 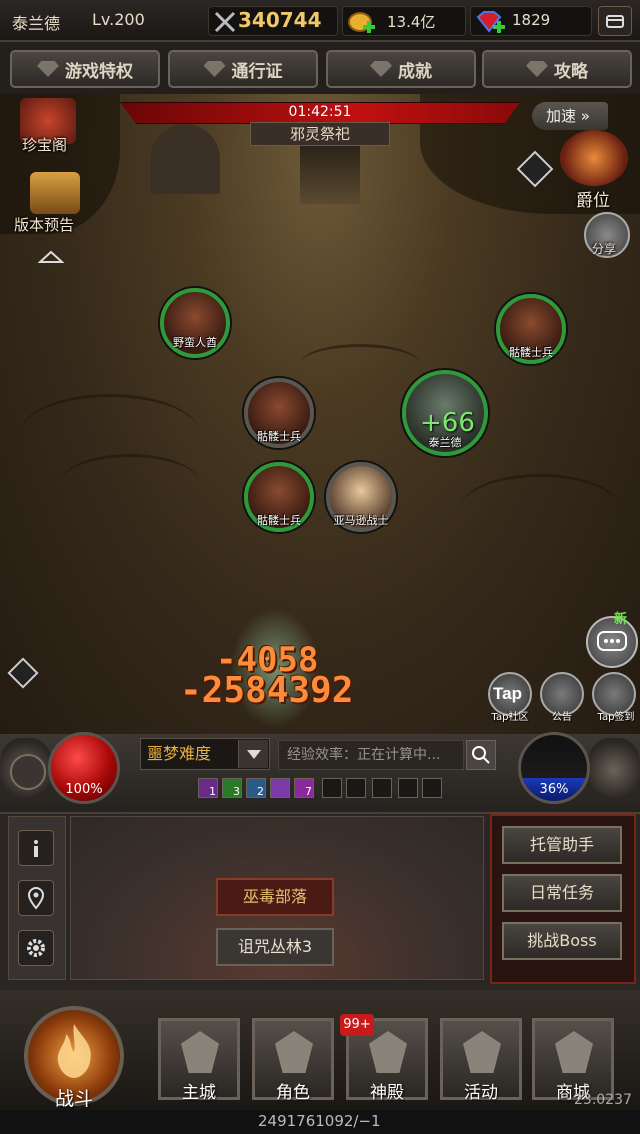 What do you see at coordinates (256, 788) in the screenshot?
I see `buff-slot: 2` at bounding box center [256, 788].